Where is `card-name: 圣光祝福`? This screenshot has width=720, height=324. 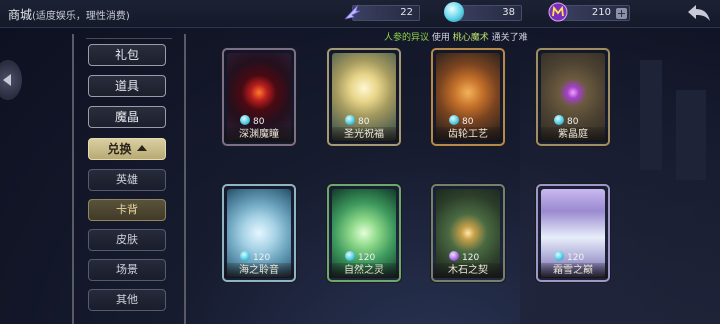 card-name: 圣光祝福 is located at coordinates (364, 134).